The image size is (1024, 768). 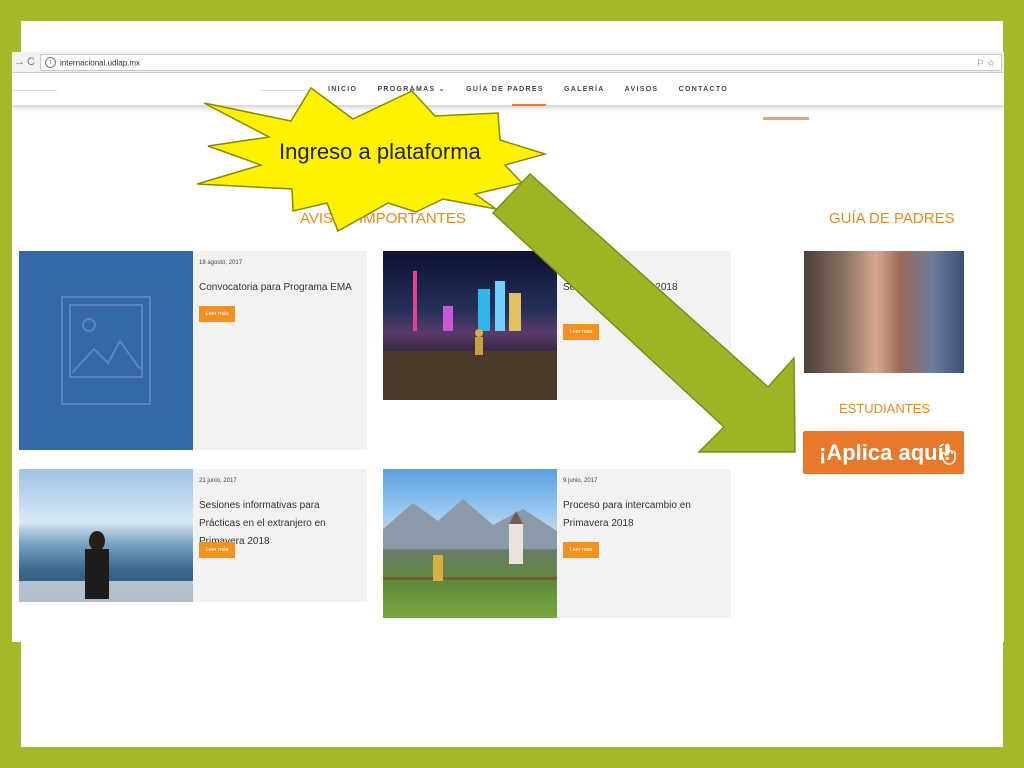 I want to click on address-bar-area: → C i internacional.udlap.mx ⚐ ☆, so click(x=508, y=62).